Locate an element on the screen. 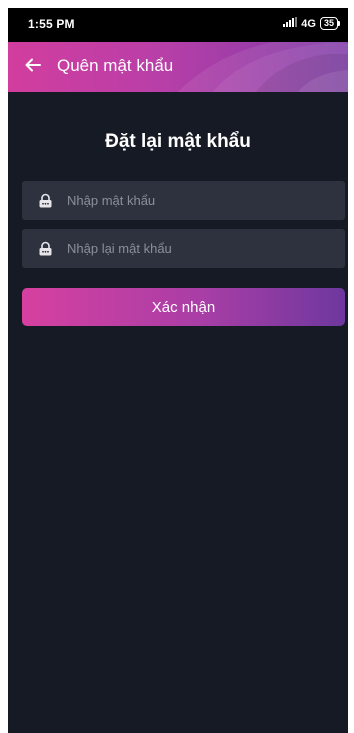 The width and height of the screenshot is (354, 733). status-indicators: 4G 35 is located at coordinates (312, 23).